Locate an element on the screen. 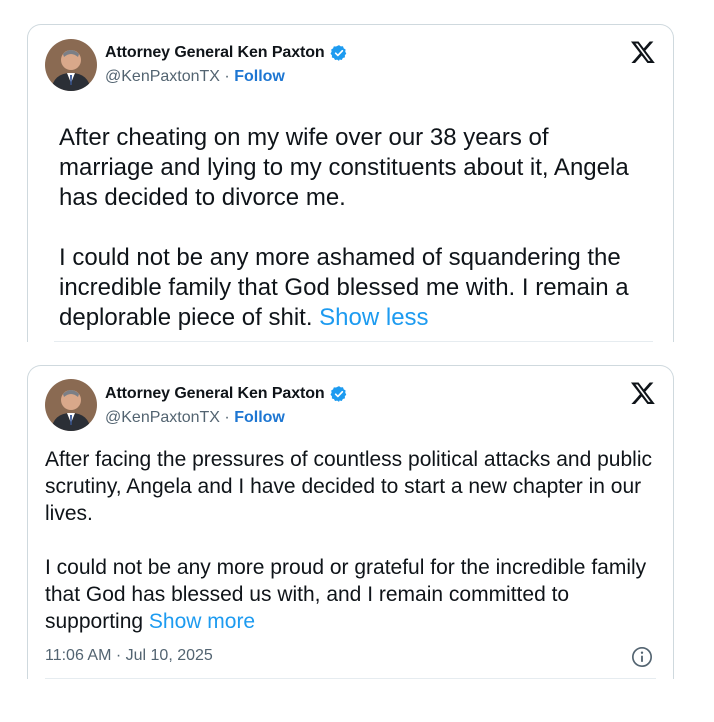  info-icon is located at coordinates (642, 657).